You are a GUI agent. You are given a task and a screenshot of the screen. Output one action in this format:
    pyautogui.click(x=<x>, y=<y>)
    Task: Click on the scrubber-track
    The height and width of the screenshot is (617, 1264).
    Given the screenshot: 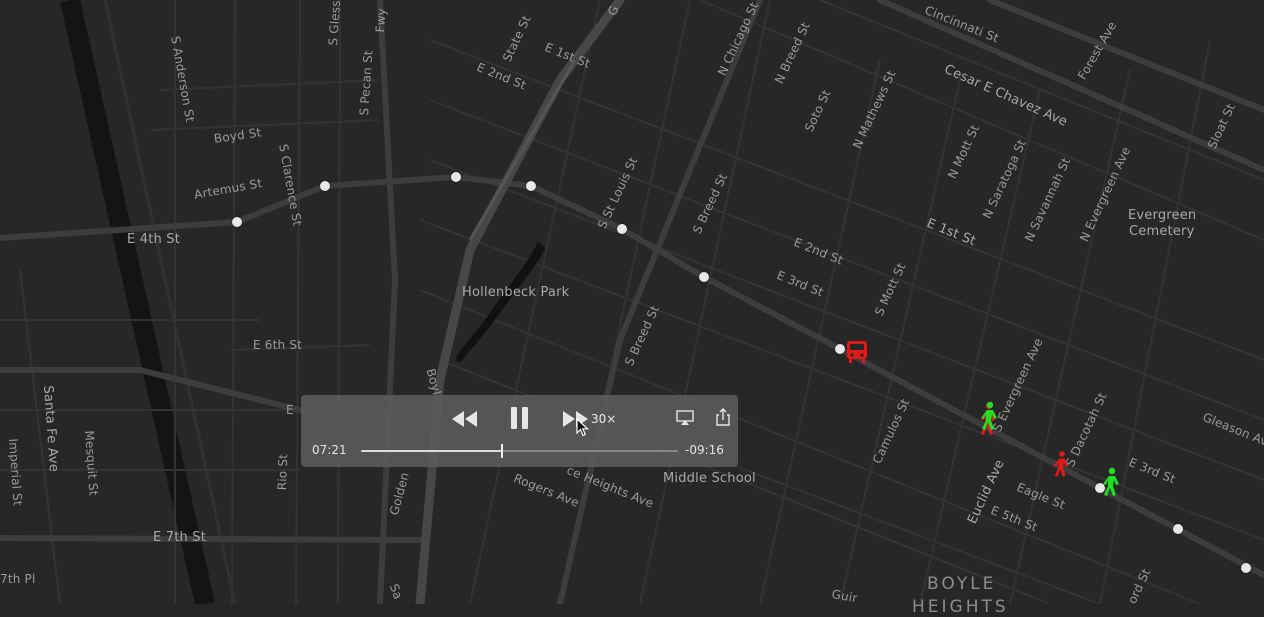 What is the action you would take?
    pyautogui.click(x=519, y=451)
    